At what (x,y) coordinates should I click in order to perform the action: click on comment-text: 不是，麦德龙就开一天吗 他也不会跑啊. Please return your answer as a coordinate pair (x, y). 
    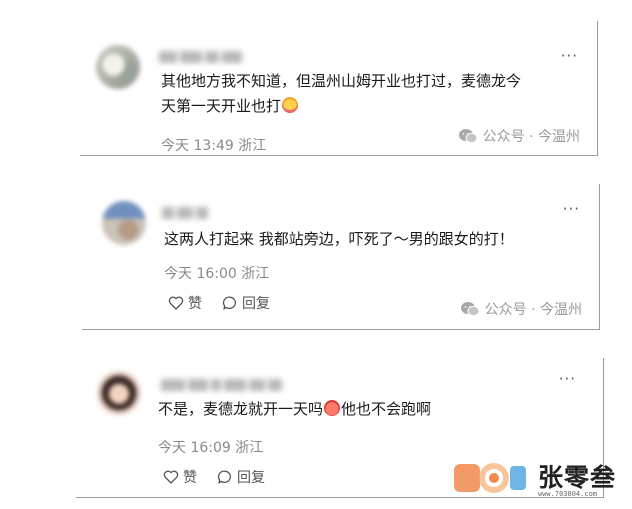
    Looking at the image, I should click on (373, 409).